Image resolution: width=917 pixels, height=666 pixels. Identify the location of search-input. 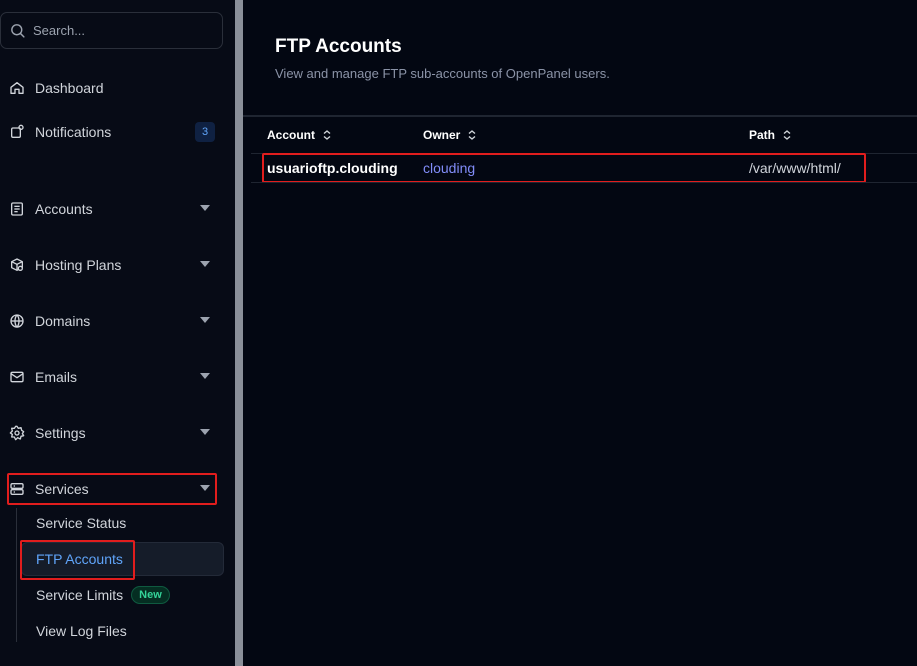
(118, 30).